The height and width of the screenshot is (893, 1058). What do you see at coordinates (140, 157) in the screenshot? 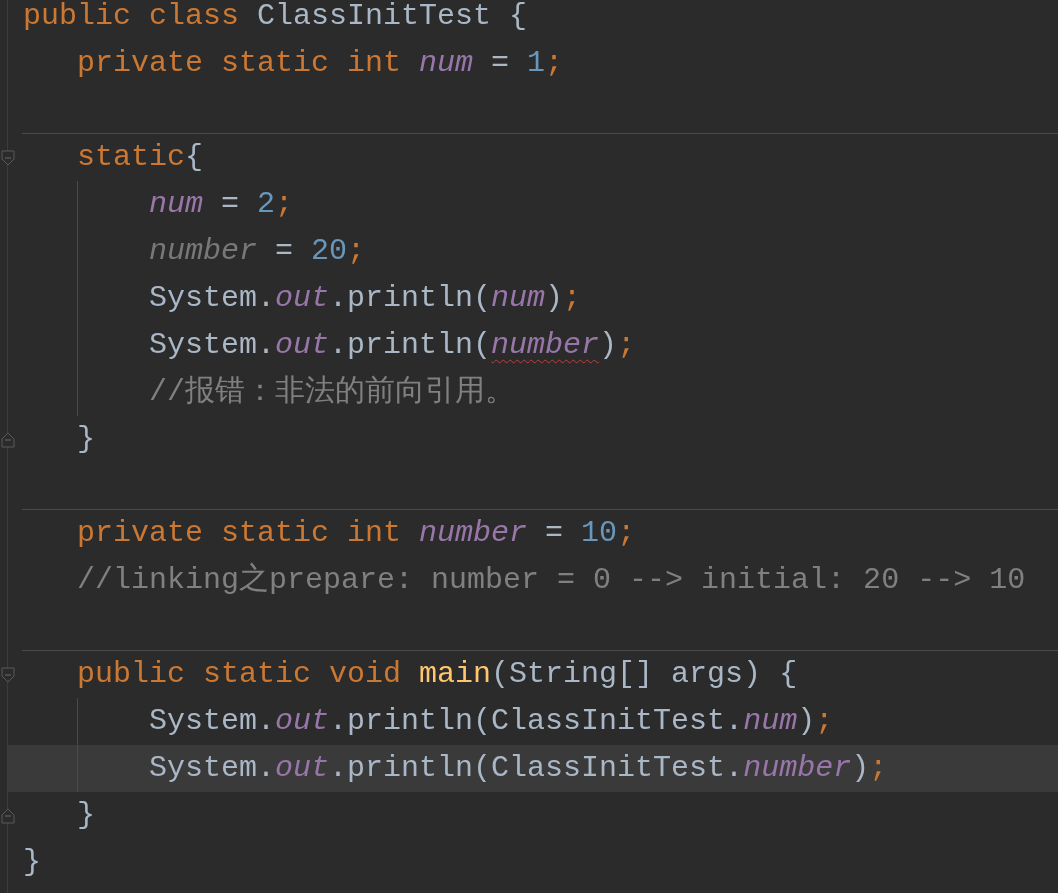
I see `code-line: static{` at bounding box center [140, 157].